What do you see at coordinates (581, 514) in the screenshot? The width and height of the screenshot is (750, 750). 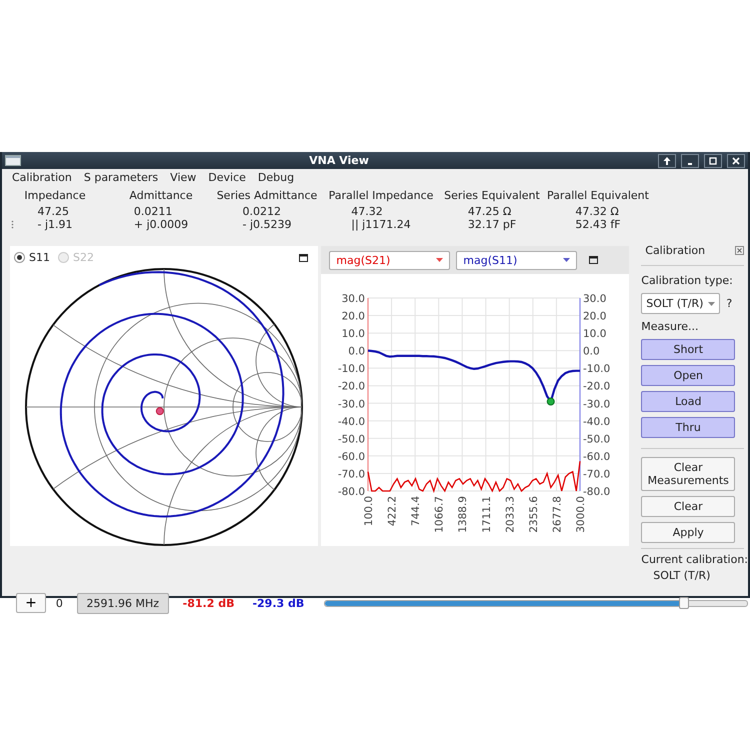 I see `x-tick-label: 3000.0` at bounding box center [581, 514].